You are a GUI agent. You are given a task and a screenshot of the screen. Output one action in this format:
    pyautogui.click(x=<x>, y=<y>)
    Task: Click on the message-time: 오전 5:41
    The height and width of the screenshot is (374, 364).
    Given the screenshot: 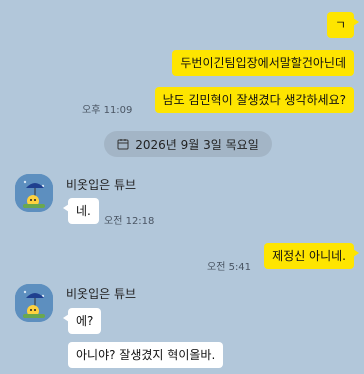 What is the action you would take?
    pyautogui.click(x=229, y=267)
    